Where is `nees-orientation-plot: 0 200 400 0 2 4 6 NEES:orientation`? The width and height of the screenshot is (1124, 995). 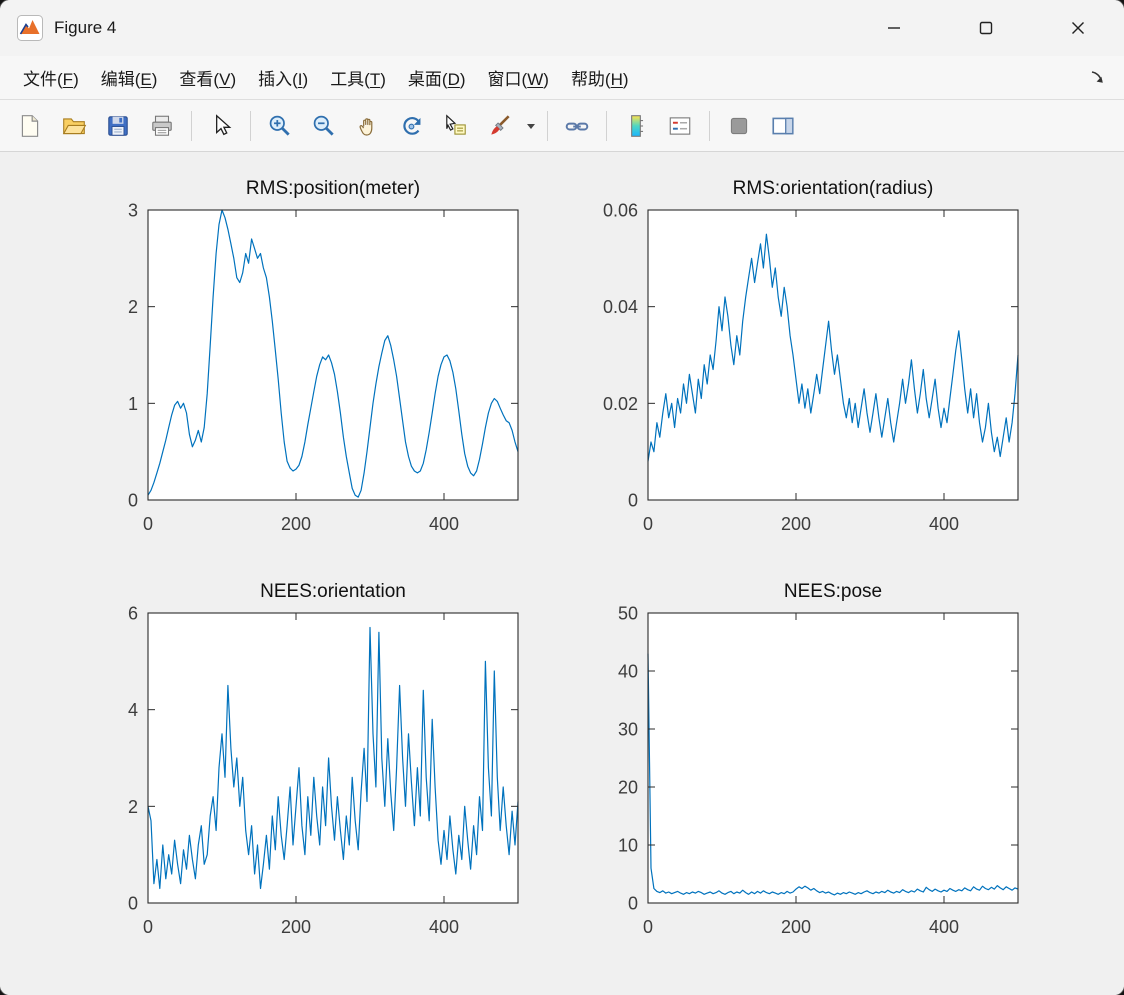
nees-orientation-plot: 0 200 400 0 2 4 6 NEES:orientation is located at coordinates (323, 759).